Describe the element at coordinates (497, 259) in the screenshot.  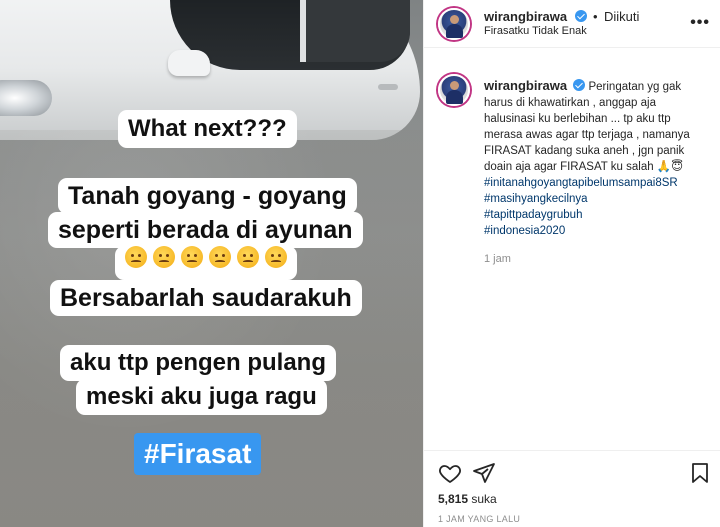
I see `caption-time: 1 jam` at that location.